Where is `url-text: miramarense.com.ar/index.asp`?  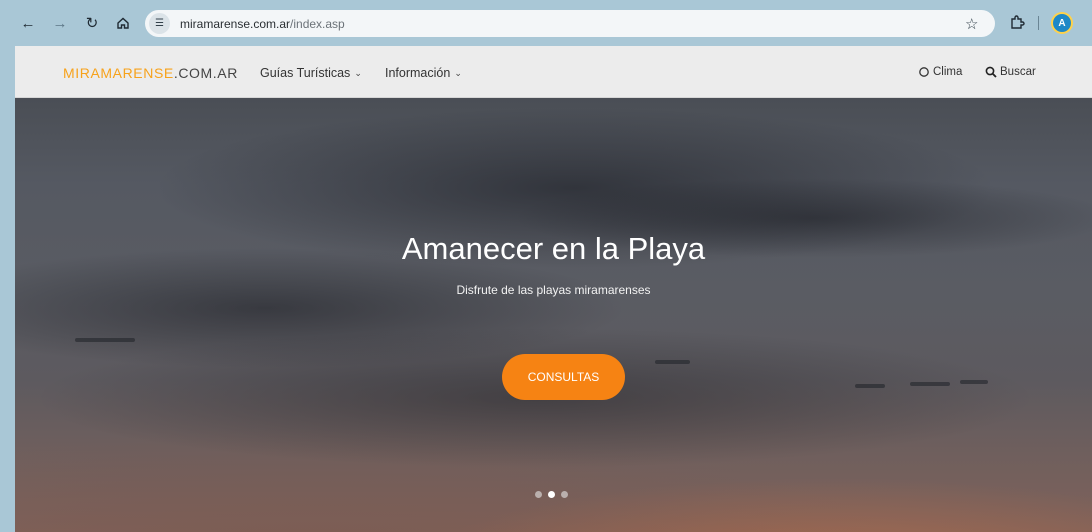 url-text: miramarense.com.ar/index.asp is located at coordinates (262, 23).